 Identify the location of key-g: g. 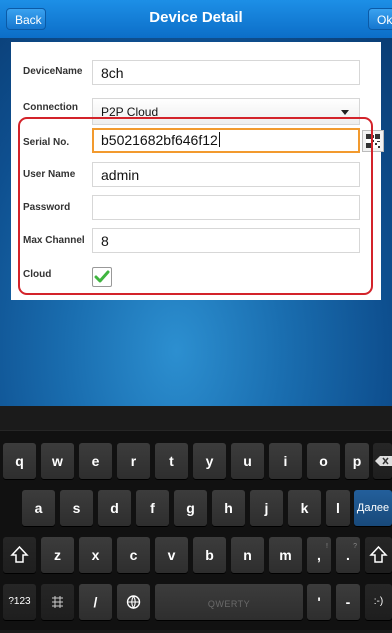
(190, 508).